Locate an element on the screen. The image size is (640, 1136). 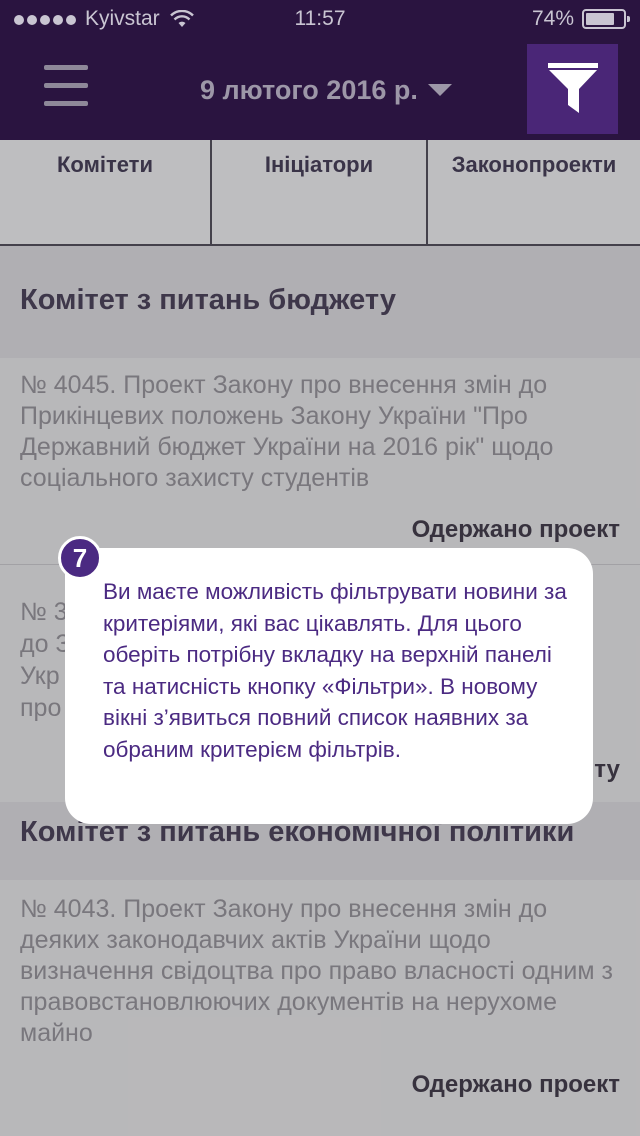
status-bar: Kyivstar 11:57 74% is located at coordinates (320, 20).